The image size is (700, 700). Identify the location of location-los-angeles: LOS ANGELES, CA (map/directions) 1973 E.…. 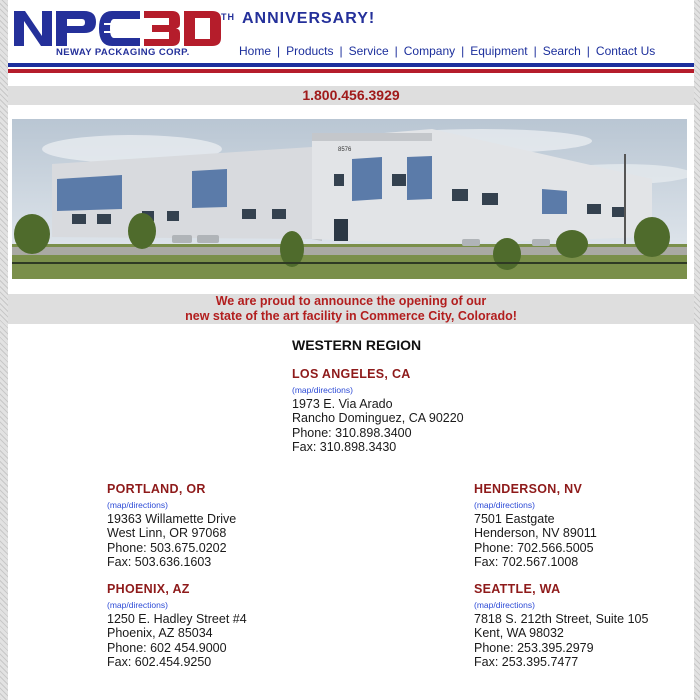
(378, 411).